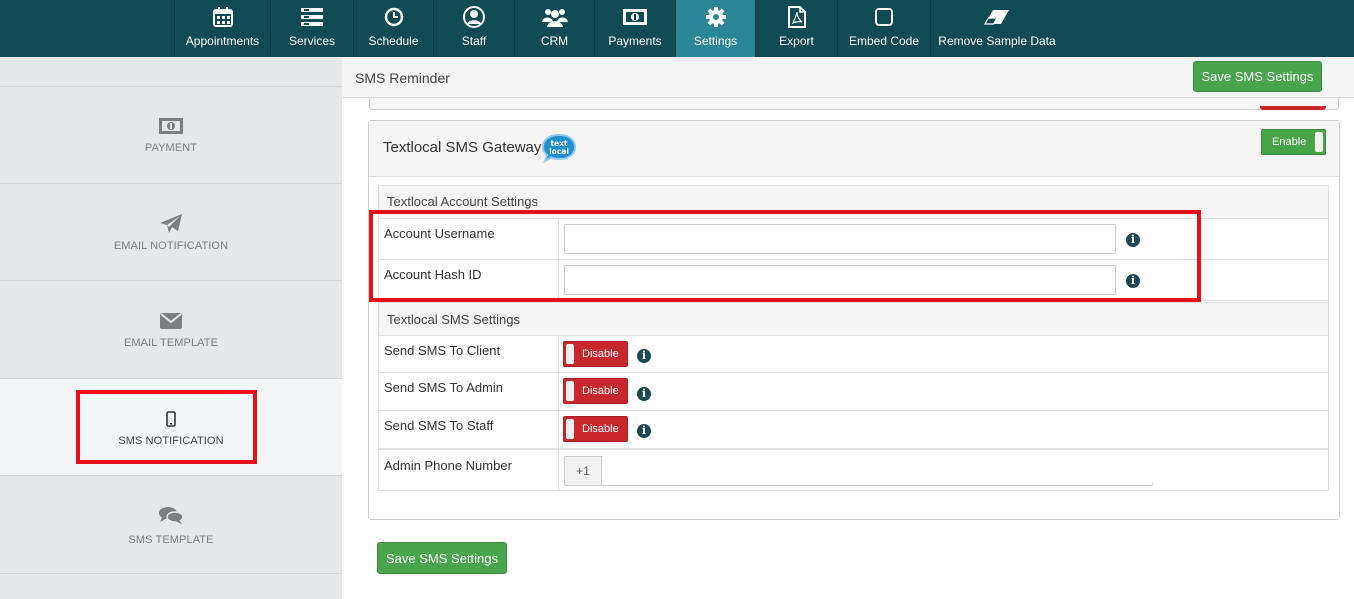 The height and width of the screenshot is (599, 1354). I want to click on nav-payments: Payments, so click(635, 28).